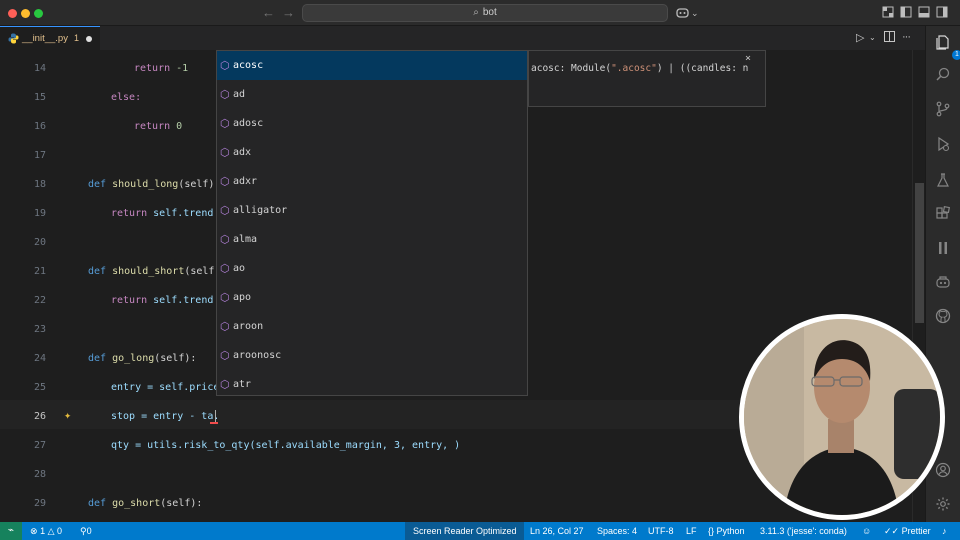  What do you see at coordinates (462, 38) in the screenshot?
I see `editor-tab-bar: __init__.py 1 ▷ ⌄ ···` at bounding box center [462, 38].